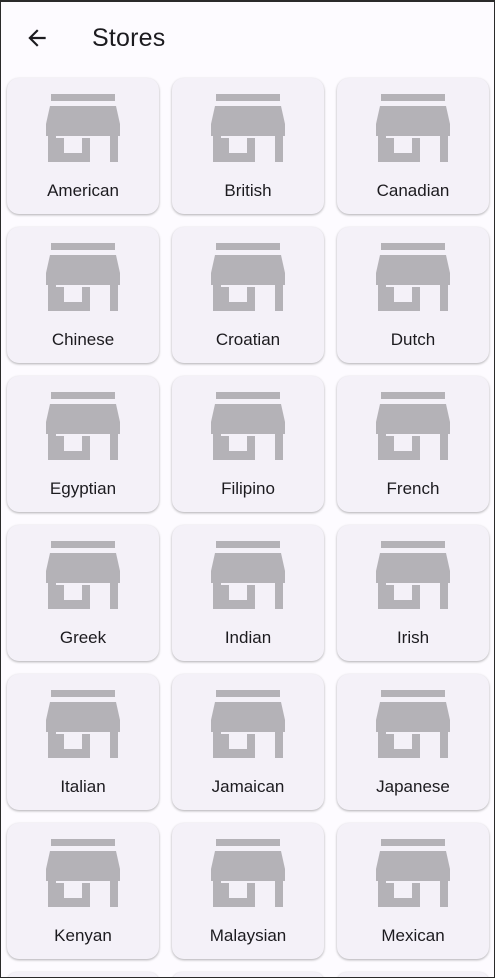 This screenshot has width=495, height=978. I want to click on store-label: Greek, so click(83, 637).